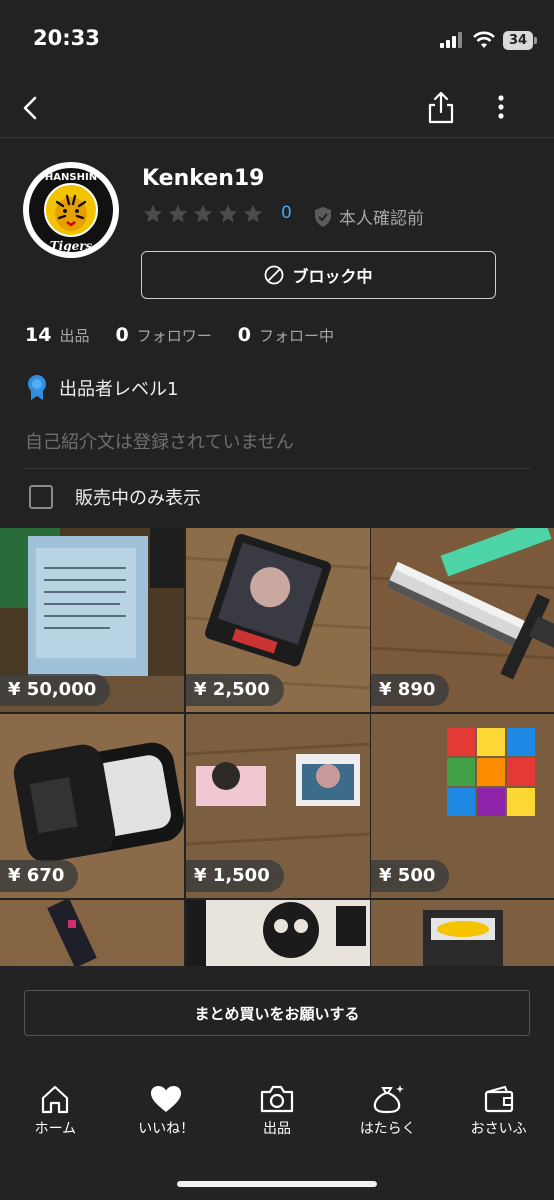 Image resolution: width=554 pixels, height=1200 pixels. Describe the element at coordinates (174, 336) in the screenshot. I see `follower-label: フォロワー` at that location.